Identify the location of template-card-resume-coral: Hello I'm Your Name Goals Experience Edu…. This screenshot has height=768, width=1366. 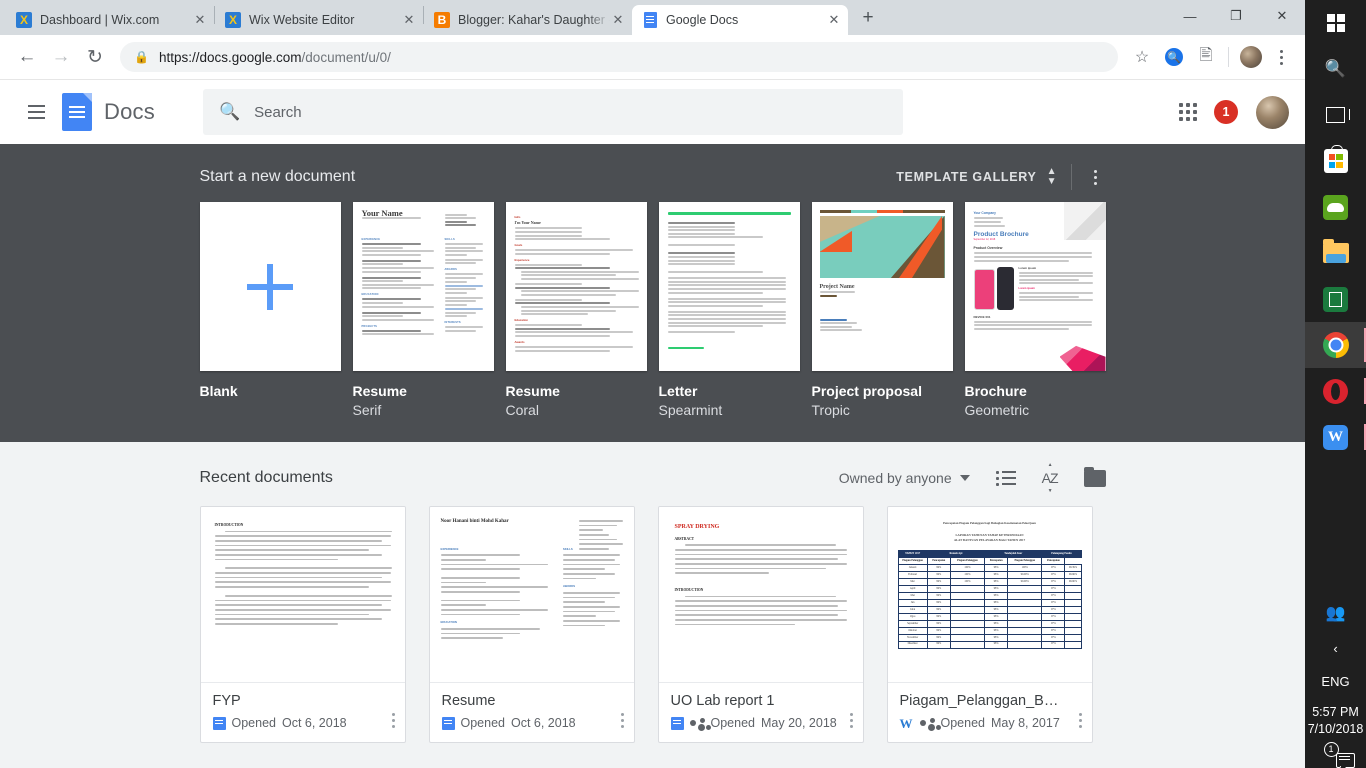
(576, 310).